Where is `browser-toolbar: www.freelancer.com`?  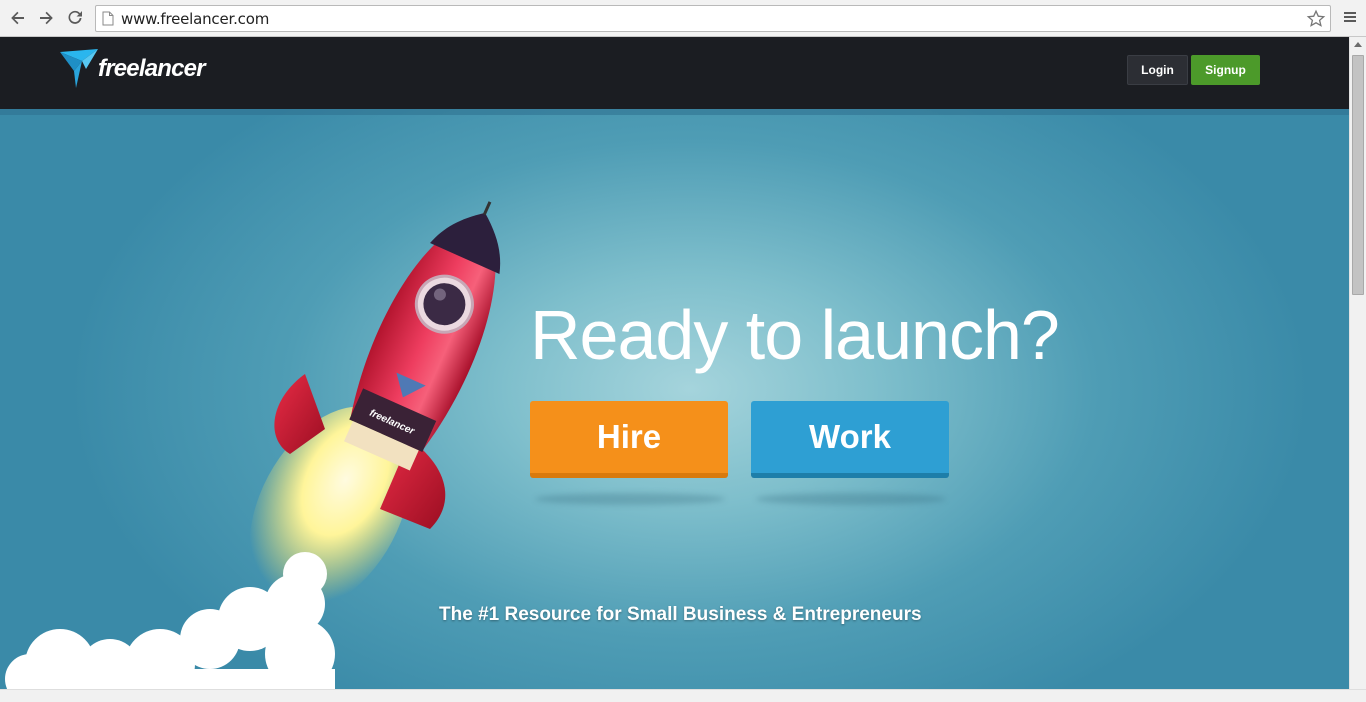 browser-toolbar: www.freelancer.com is located at coordinates (683, 18).